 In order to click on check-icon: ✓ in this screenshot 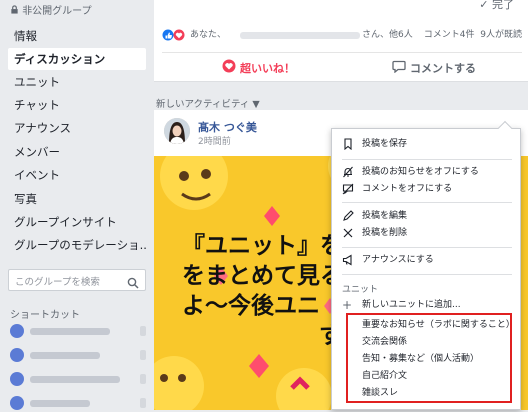, I will do `click(485, 5)`.